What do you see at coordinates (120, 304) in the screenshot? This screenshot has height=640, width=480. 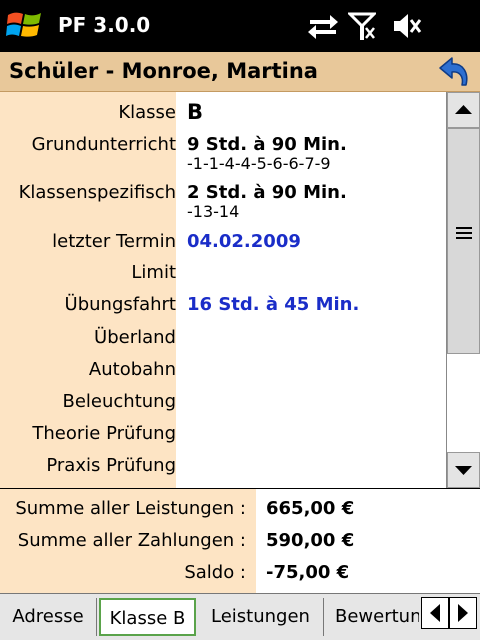 I see `detail-label: Übungsfahrt` at bounding box center [120, 304].